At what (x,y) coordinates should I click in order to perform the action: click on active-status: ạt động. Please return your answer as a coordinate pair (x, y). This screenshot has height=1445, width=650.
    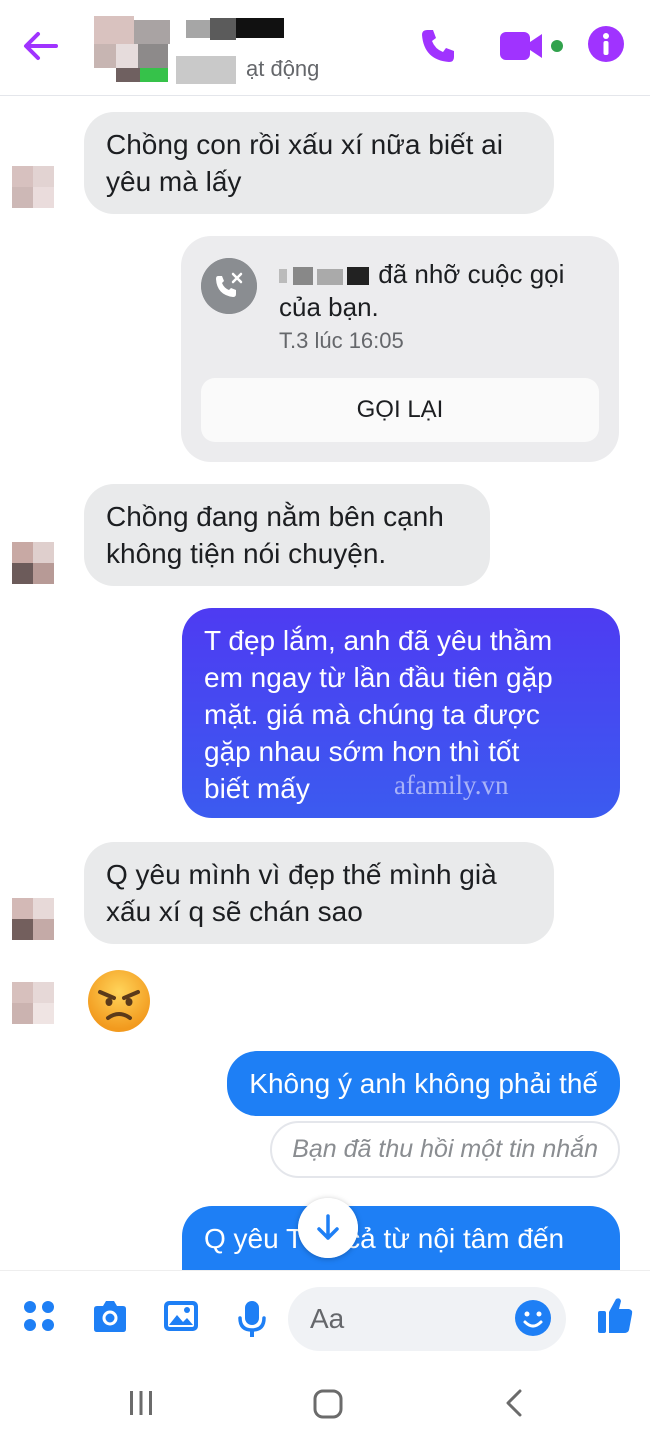
    Looking at the image, I should click on (283, 68).